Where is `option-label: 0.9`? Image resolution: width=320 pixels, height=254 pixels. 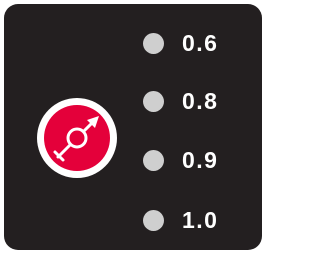
option-label: 0.9 is located at coordinates (200, 159).